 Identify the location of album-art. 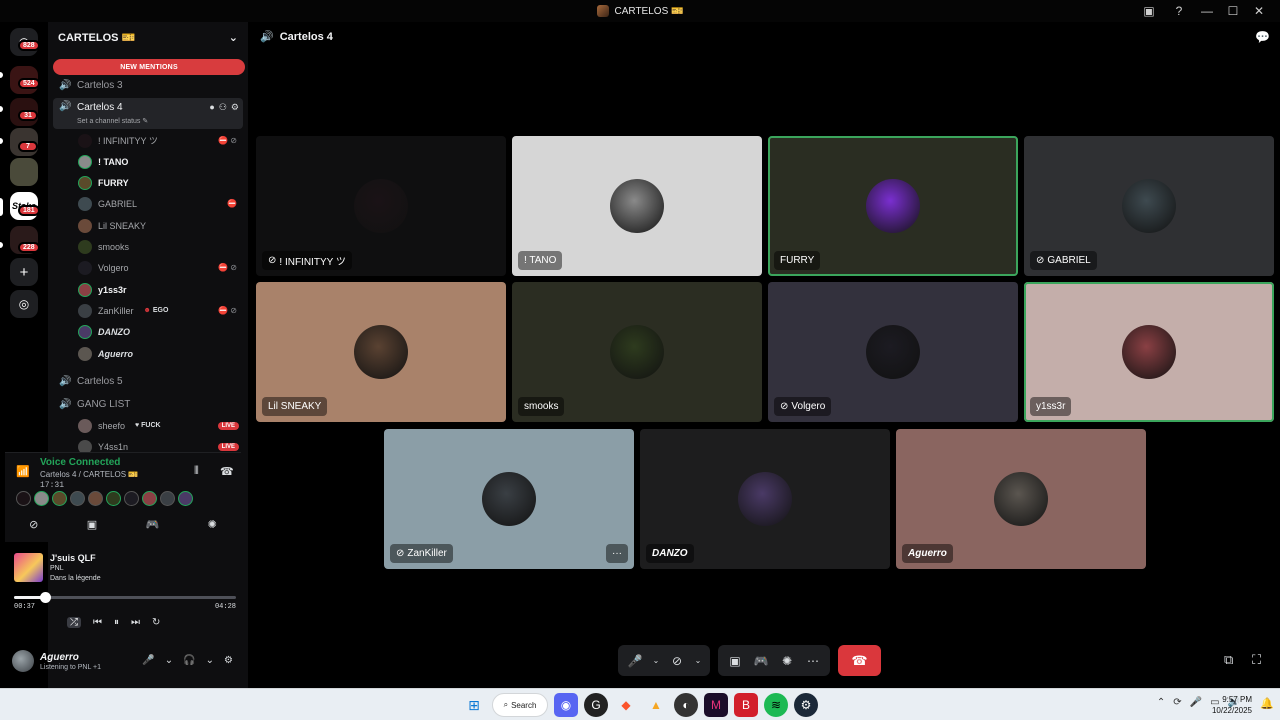
(28, 567).